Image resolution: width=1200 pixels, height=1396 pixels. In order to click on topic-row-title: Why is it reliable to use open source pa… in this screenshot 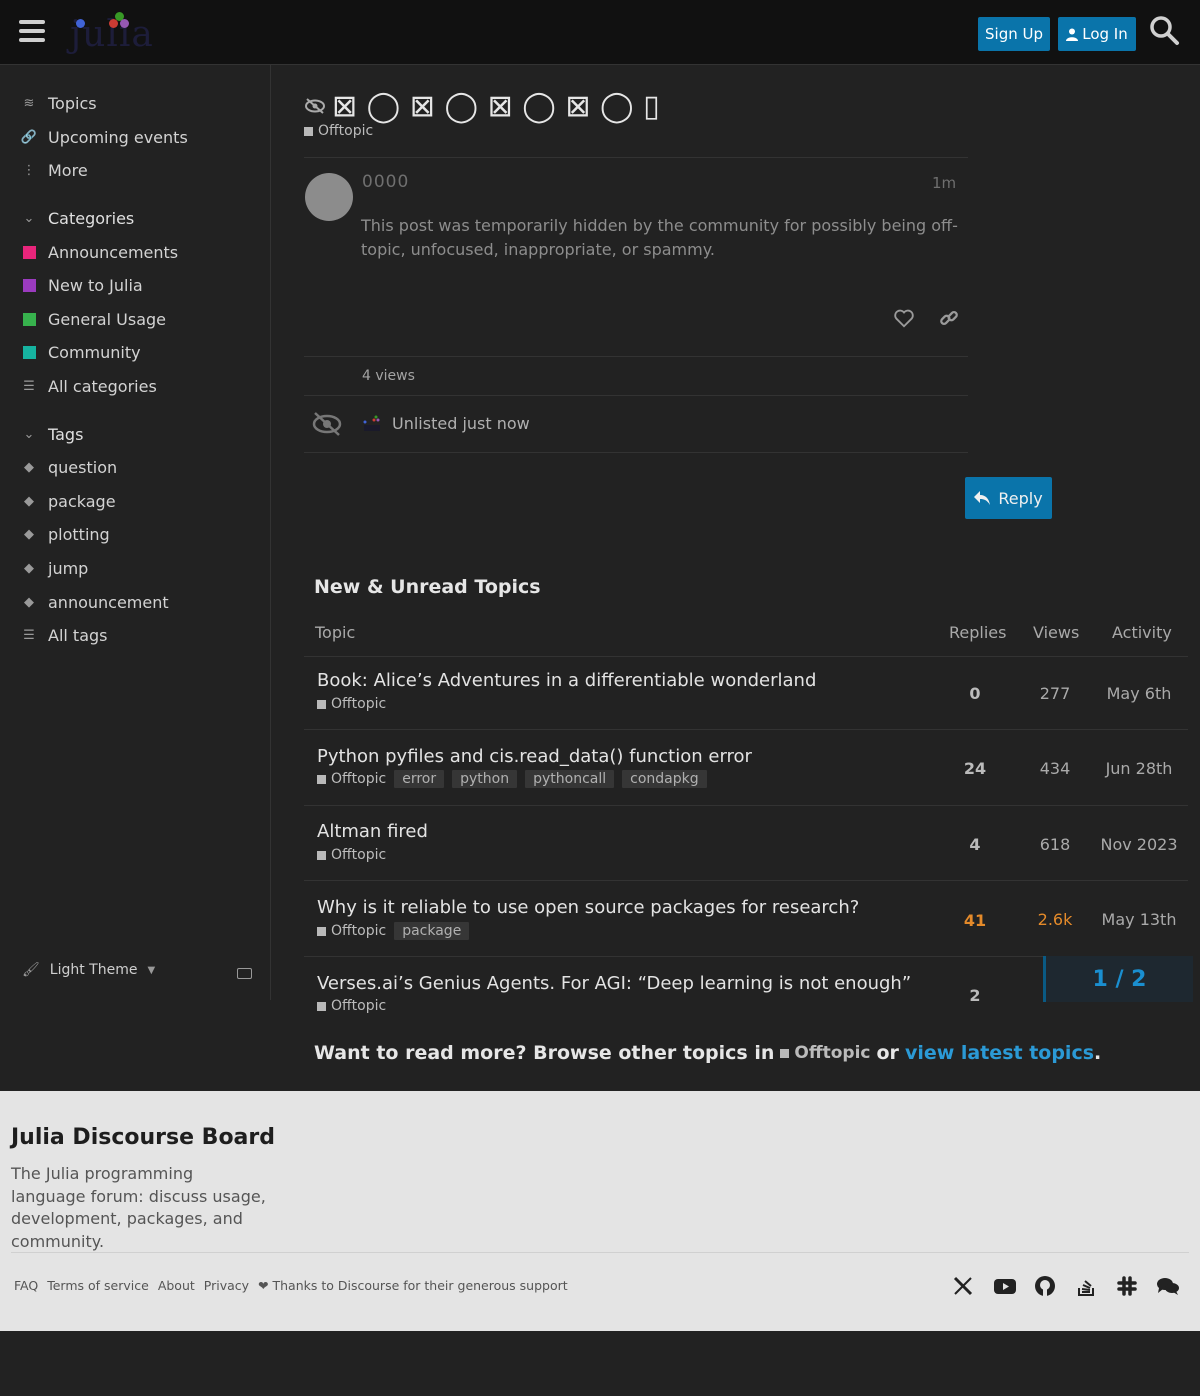, I will do `click(588, 907)`.